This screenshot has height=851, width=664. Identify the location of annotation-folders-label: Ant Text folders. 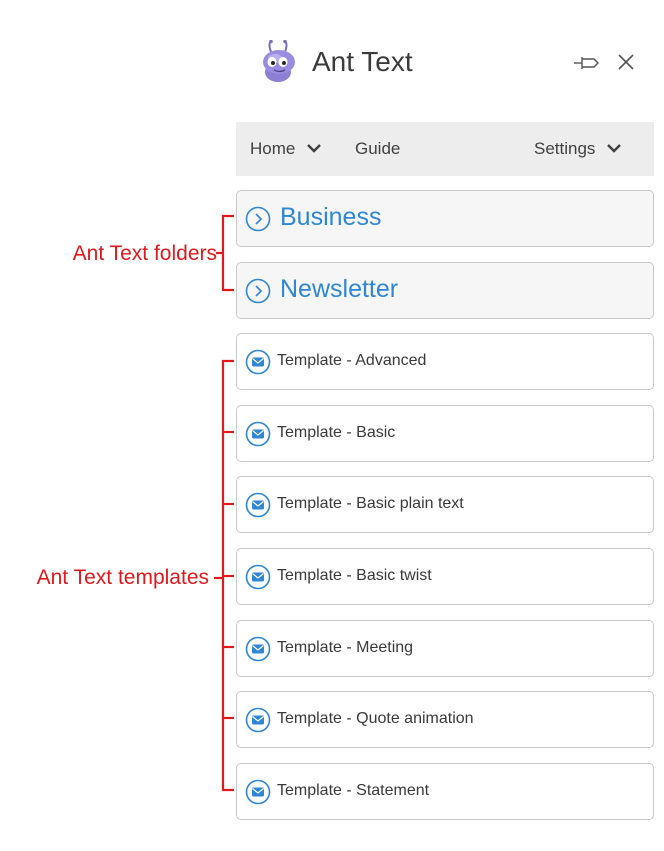
(144, 253).